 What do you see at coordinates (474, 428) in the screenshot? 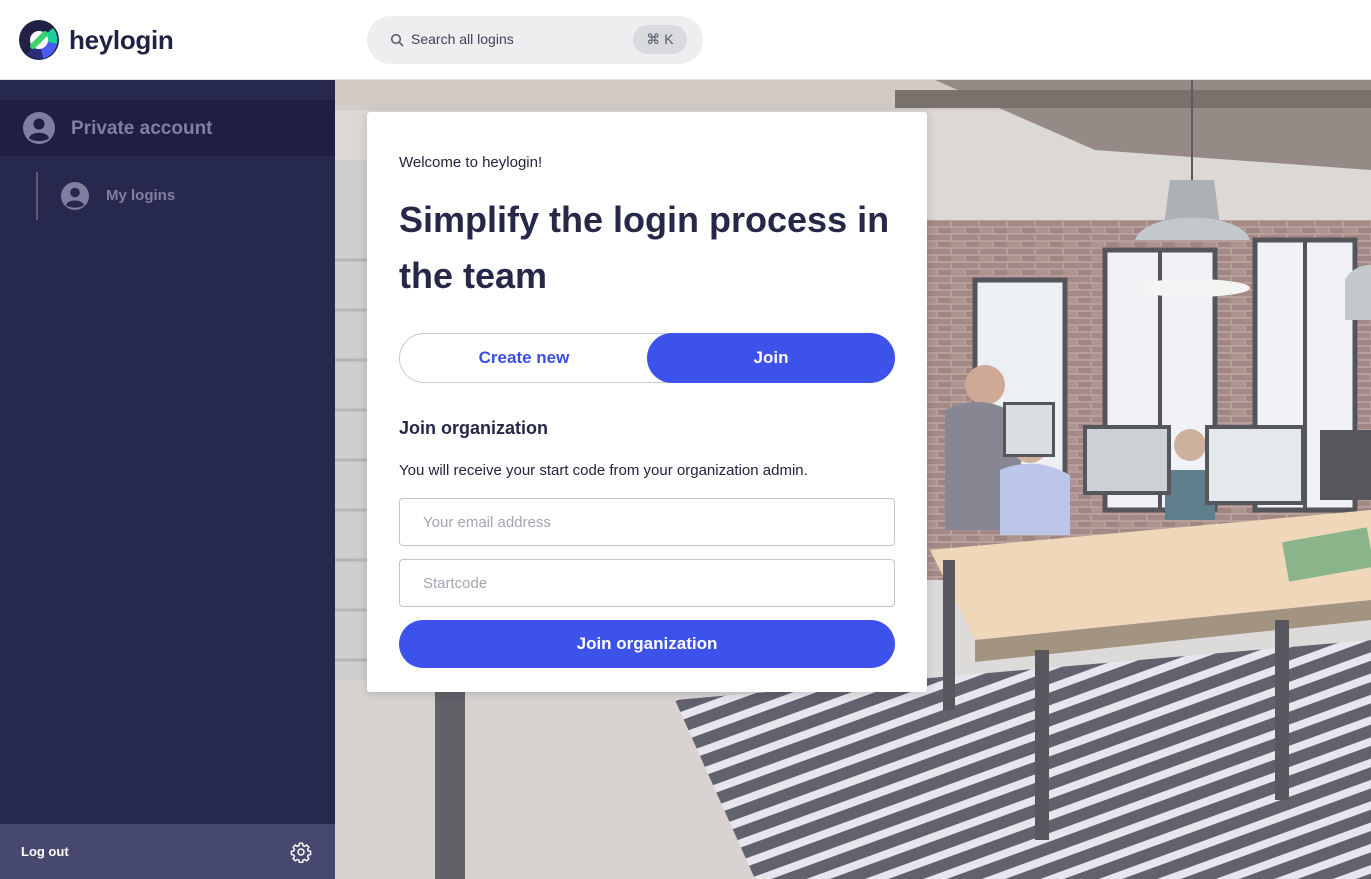
I see `section-title: Join organization` at bounding box center [474, 428].